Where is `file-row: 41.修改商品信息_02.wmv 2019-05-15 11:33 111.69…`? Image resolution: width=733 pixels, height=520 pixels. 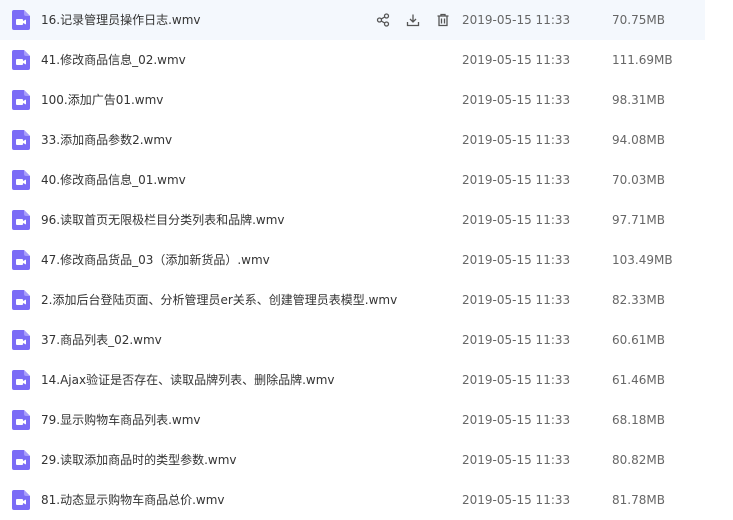 file-row: 41.修改商品信息_02.wmv 2019-05-15 11:33 111.69… is located at coordinates (352, 60).